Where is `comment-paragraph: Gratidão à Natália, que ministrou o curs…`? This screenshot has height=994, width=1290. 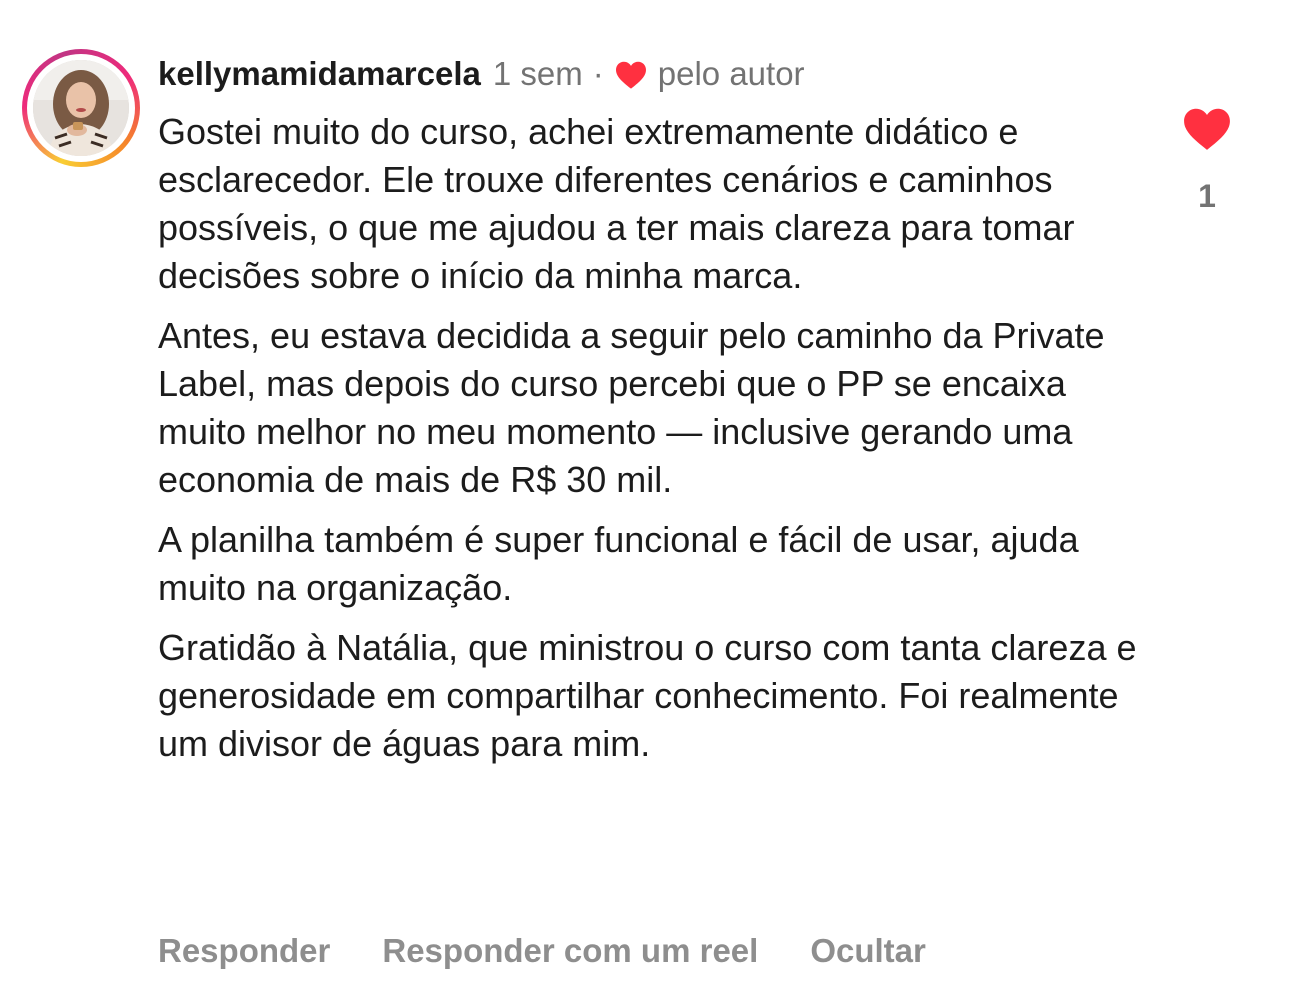
comment-paragraph: Gratidão à Natália, que ministrou o curs… is located at coordinates (647, 695).